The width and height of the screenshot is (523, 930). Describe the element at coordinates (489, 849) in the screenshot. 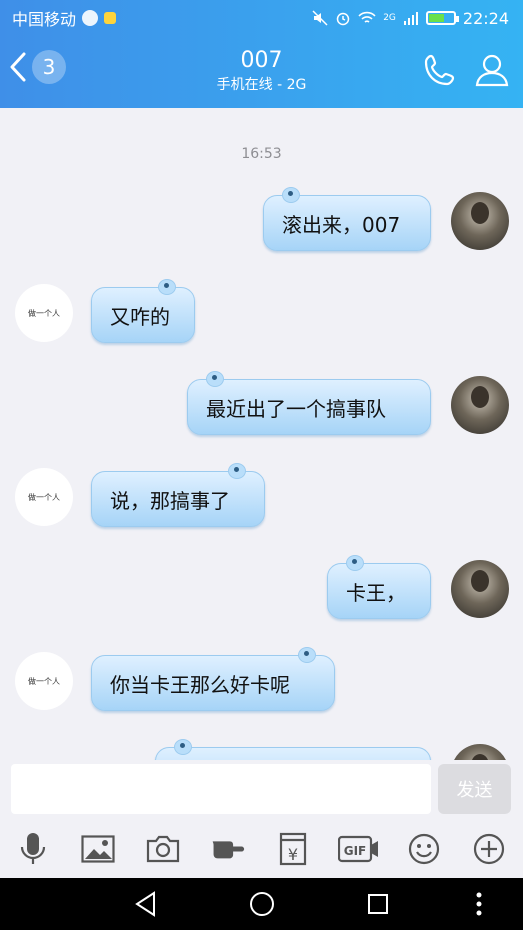

I see `plus-icon` at that location.